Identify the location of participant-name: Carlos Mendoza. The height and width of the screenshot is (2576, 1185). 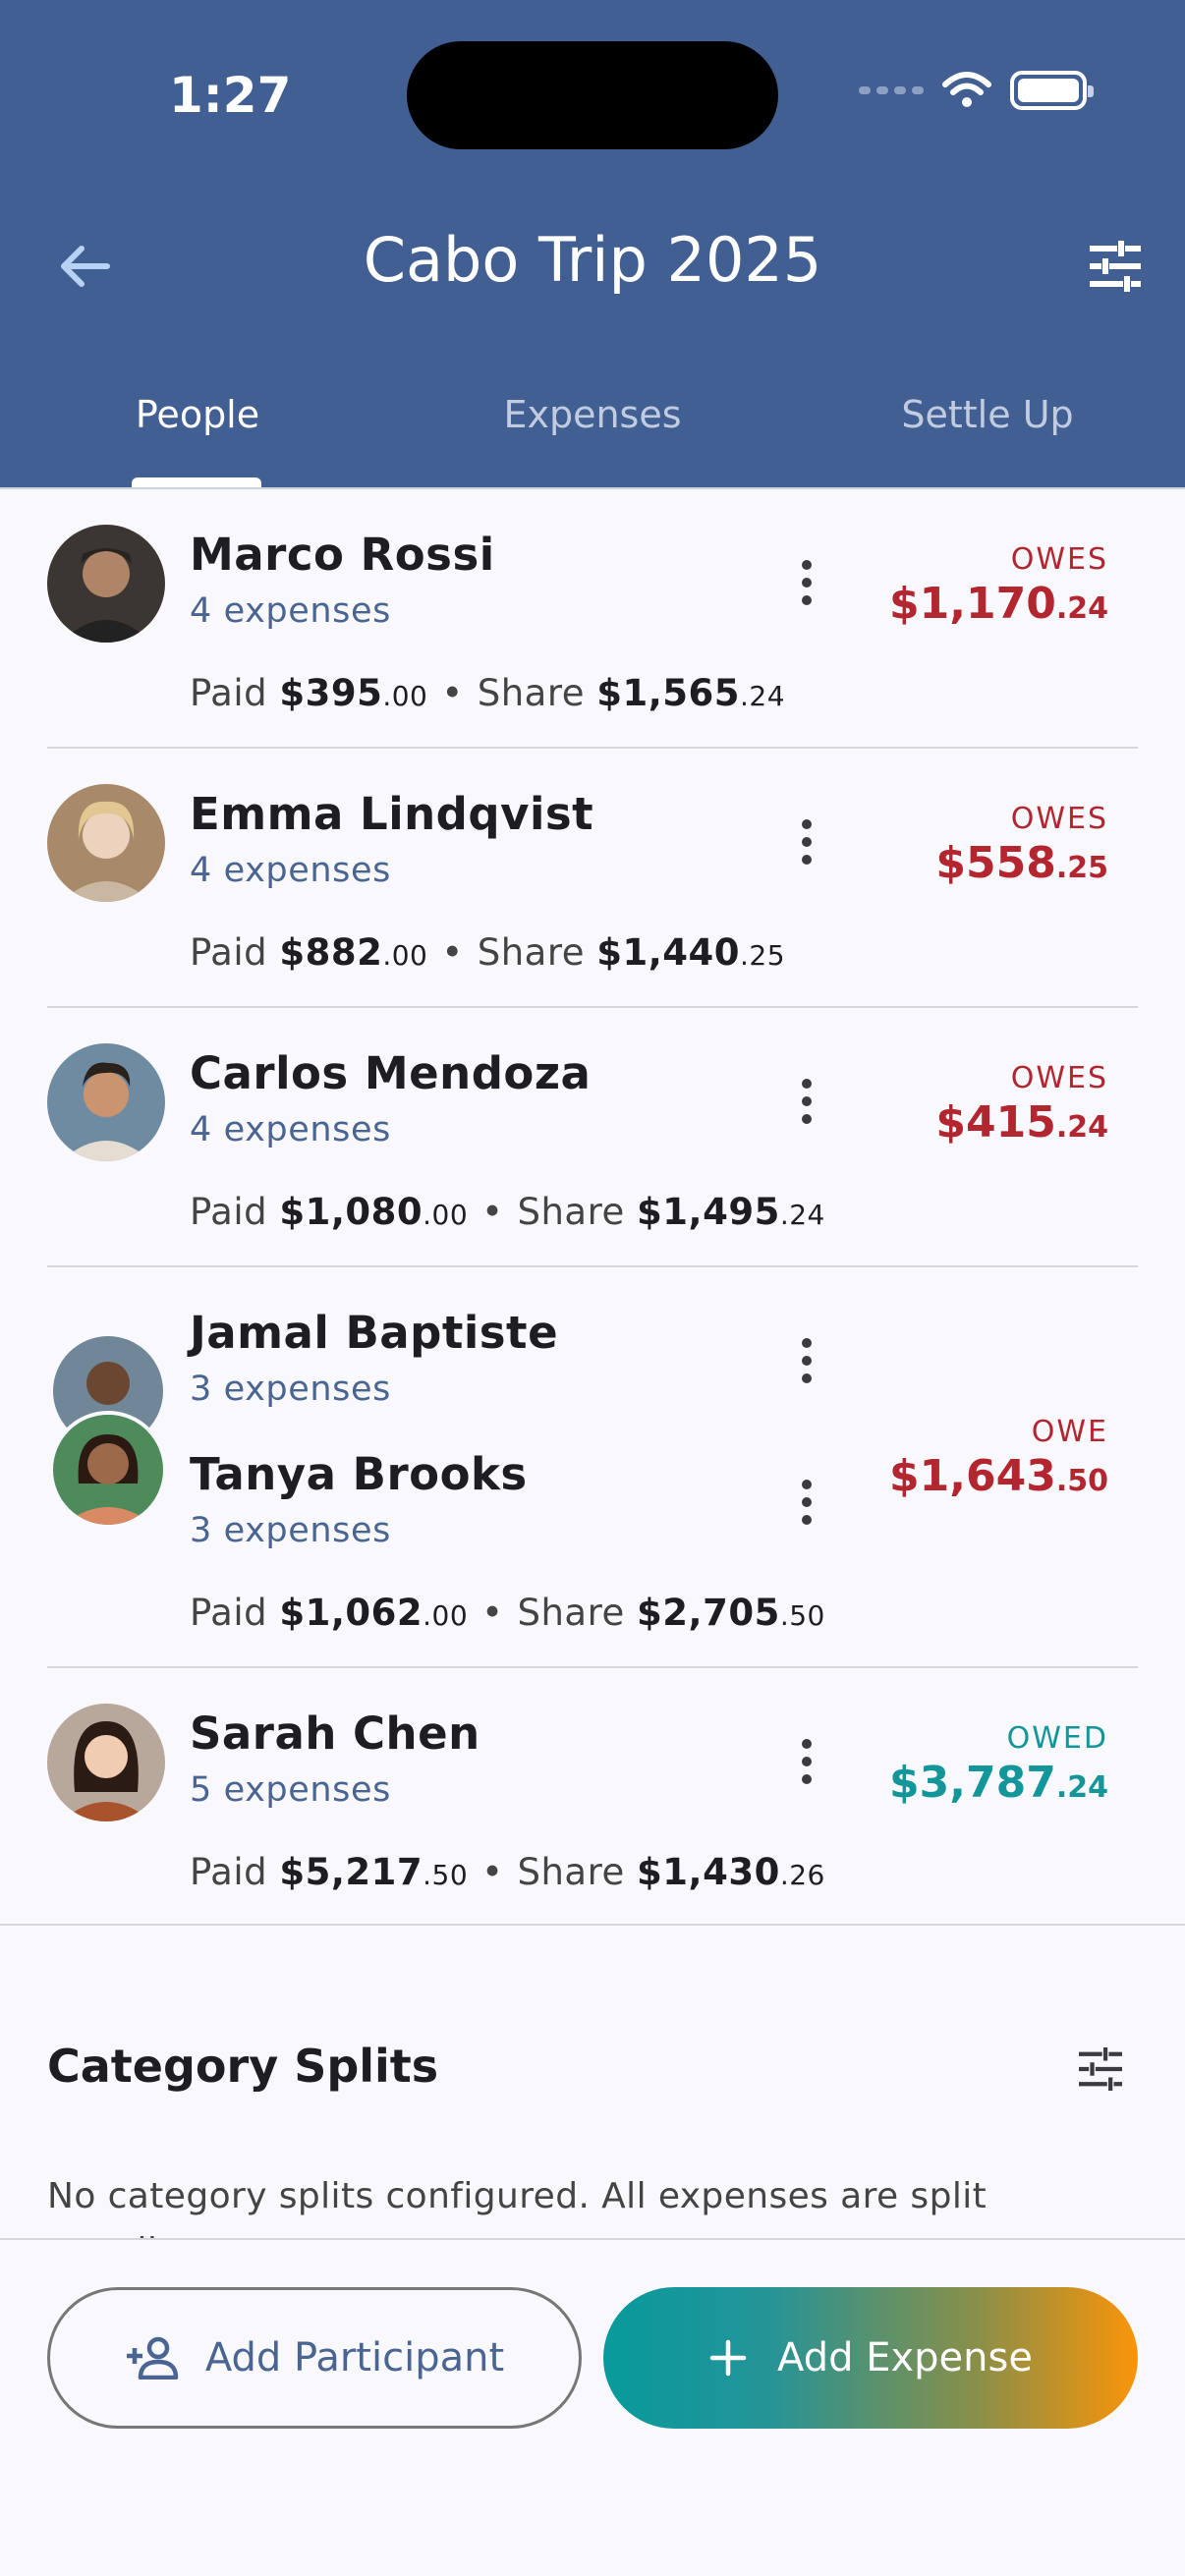
(391, 1073).